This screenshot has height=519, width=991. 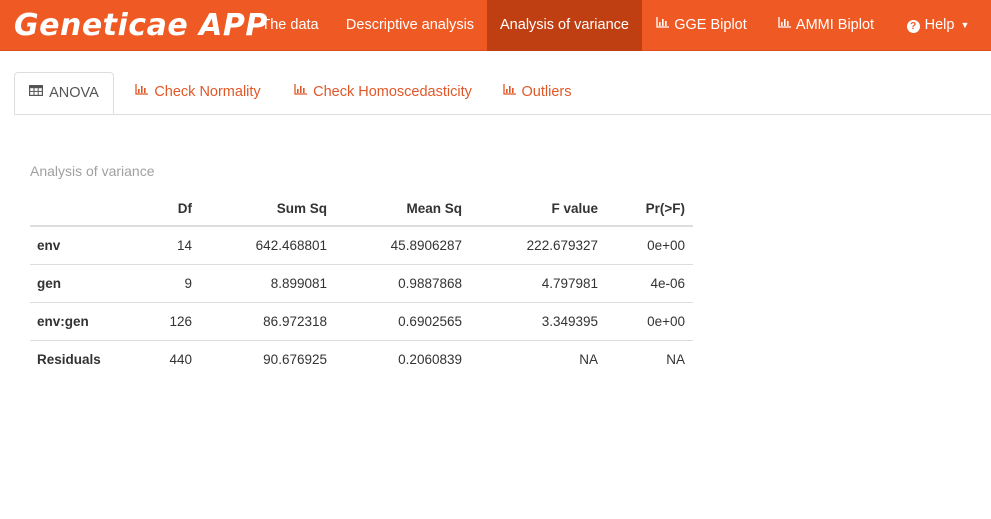 I want to click on row-name: gen, so click(x=82, y=283).